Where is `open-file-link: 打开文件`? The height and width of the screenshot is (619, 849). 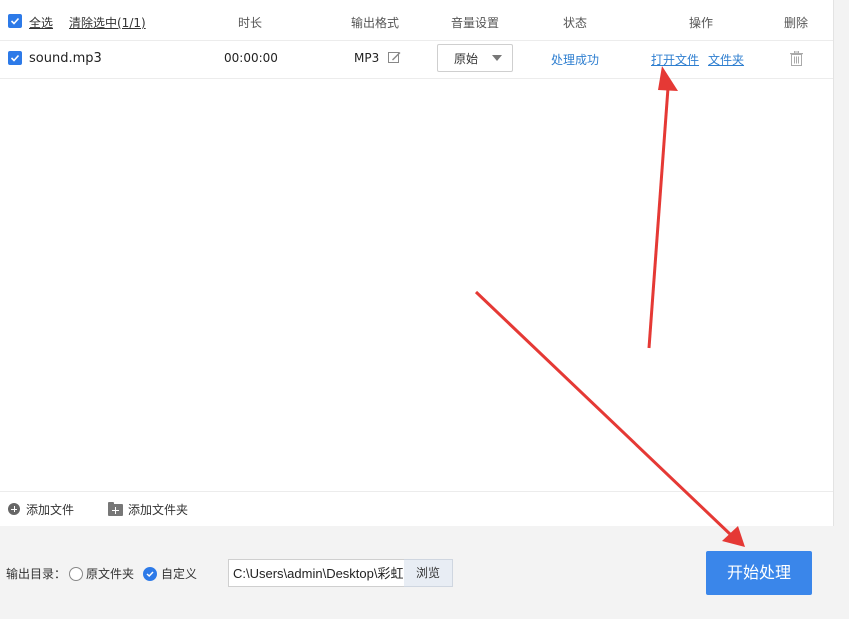 open-file-link: 打开文件 is located at coordinates (675, 59).